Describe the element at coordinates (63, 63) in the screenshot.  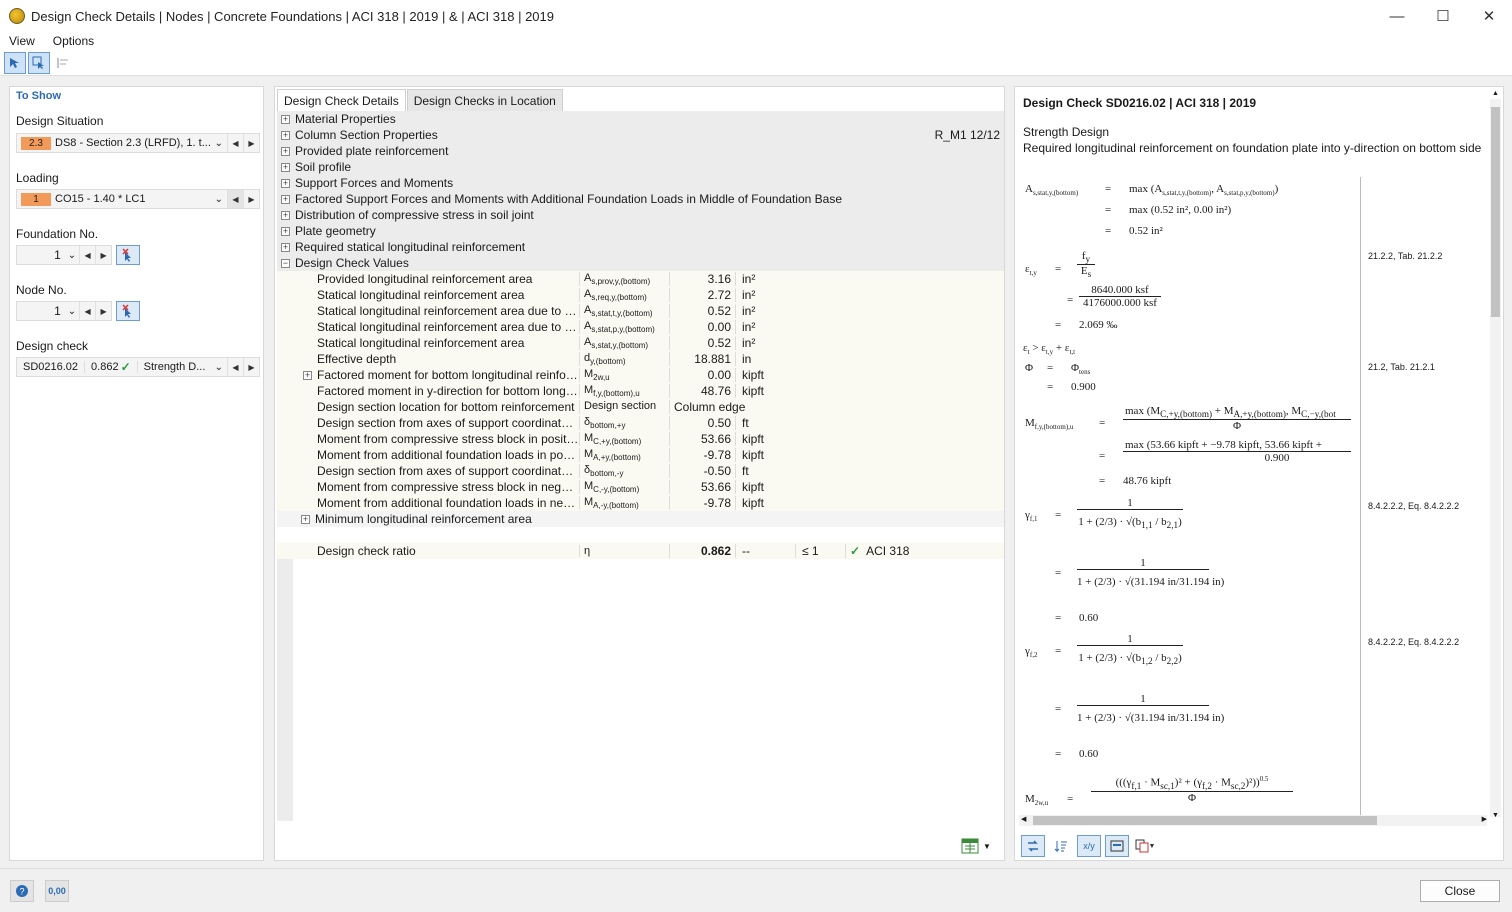
I see `list-view-button` at that location.